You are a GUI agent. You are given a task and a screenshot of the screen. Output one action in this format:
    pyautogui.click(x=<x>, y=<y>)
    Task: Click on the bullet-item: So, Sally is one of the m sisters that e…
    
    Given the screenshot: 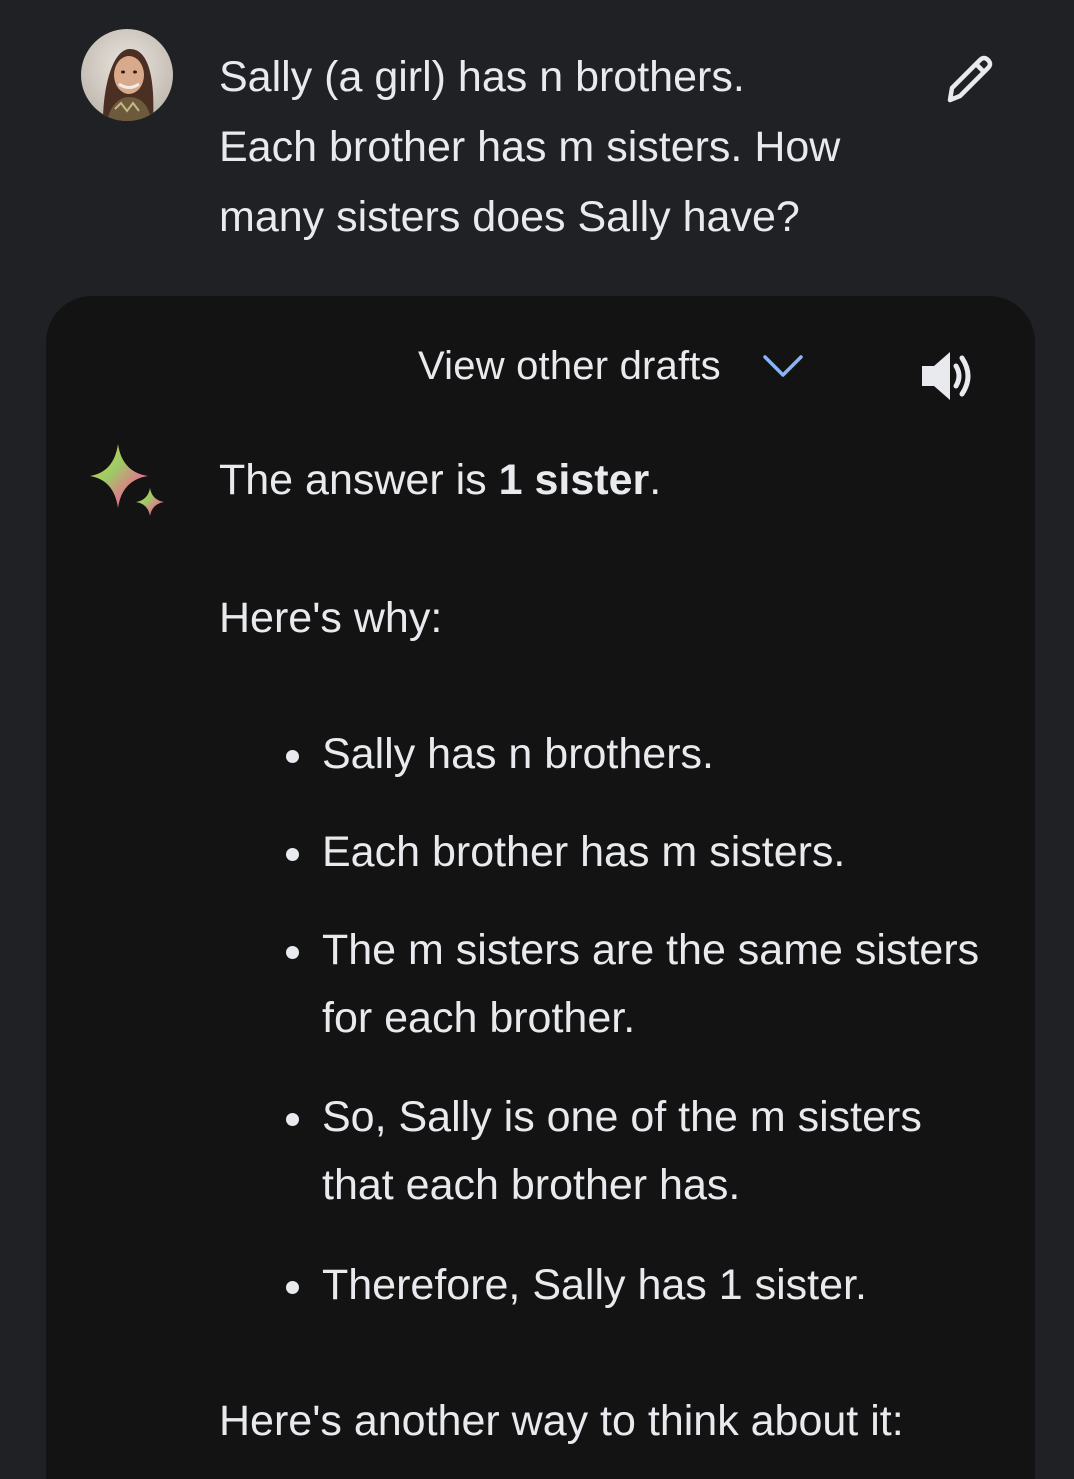 What is the action you would take?
    pyautogui.click(x=642, y=1151)
    